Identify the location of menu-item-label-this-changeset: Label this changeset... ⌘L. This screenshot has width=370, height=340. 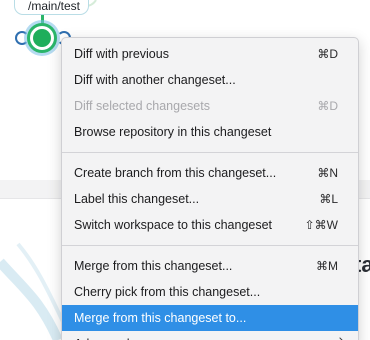
(210, 199).